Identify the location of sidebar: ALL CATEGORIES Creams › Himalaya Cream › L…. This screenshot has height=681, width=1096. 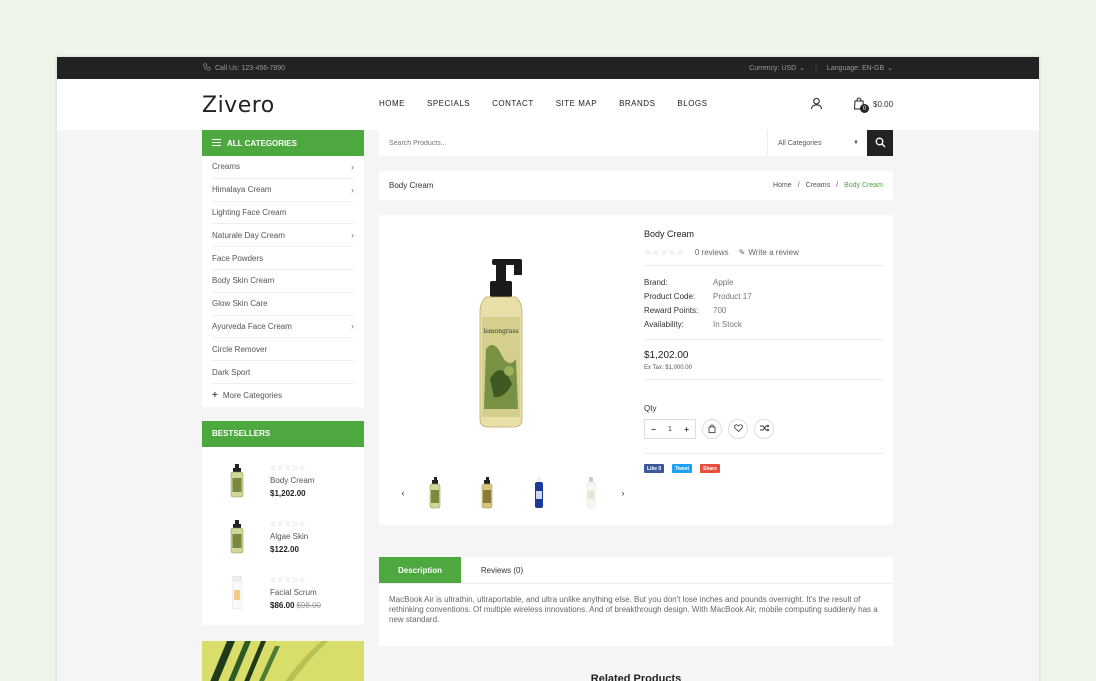
(283, 405).